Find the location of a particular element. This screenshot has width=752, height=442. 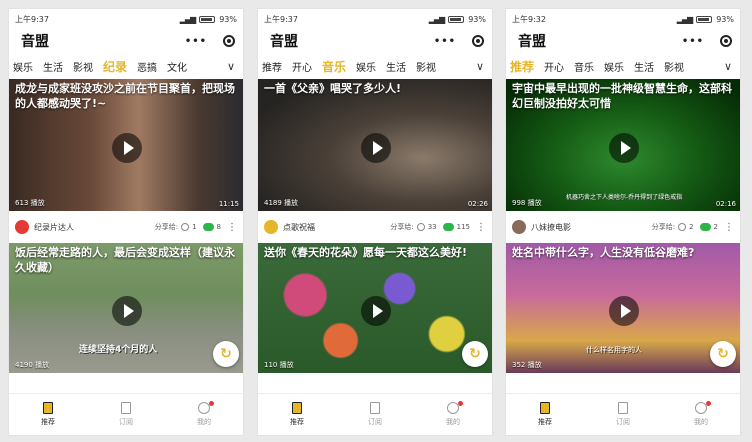

video-thumbnail: 一首《父亲》唱哭了多少人! 4189 播放 02:26 is located at coordinates (375, 145).